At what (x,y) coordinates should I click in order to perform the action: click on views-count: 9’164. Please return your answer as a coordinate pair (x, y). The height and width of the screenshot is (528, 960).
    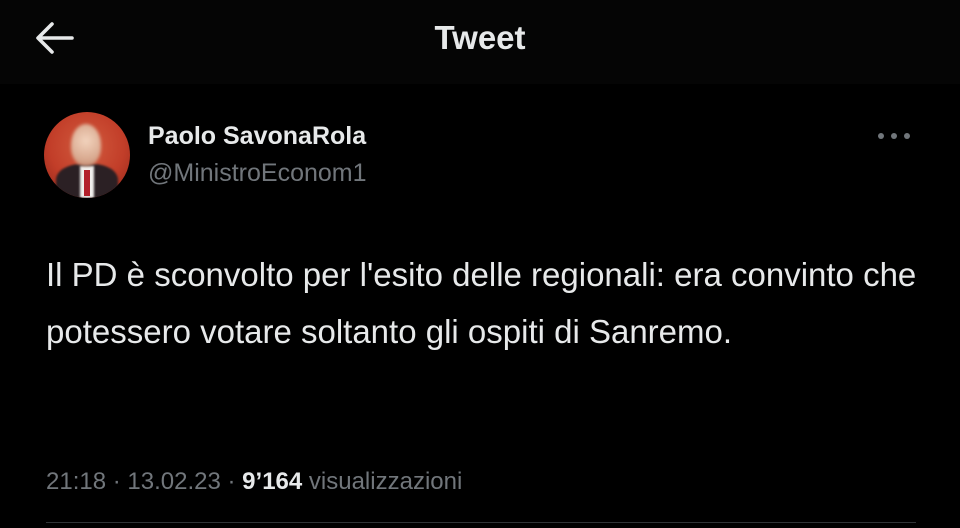
    Looking at the image, I should click on (272, 481).